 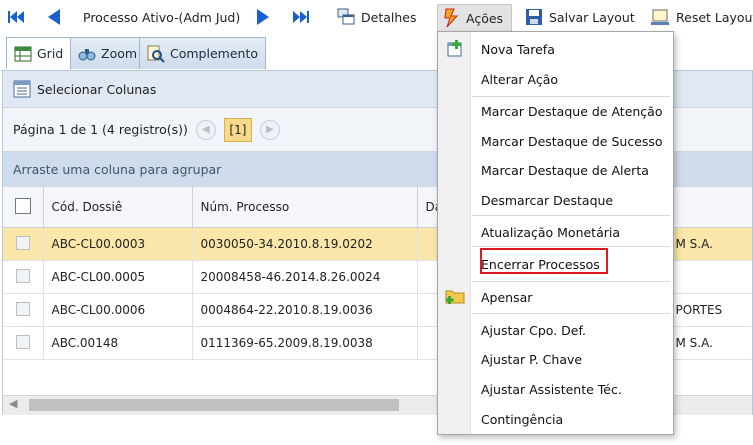 I want to click on salvar-layout-label: Salvar Layout, so click(x=592, y=17).